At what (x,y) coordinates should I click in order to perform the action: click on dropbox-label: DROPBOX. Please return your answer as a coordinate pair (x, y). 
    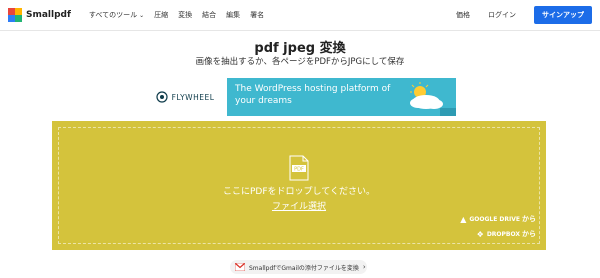
    Looking at the image, I should click on (503, 234).